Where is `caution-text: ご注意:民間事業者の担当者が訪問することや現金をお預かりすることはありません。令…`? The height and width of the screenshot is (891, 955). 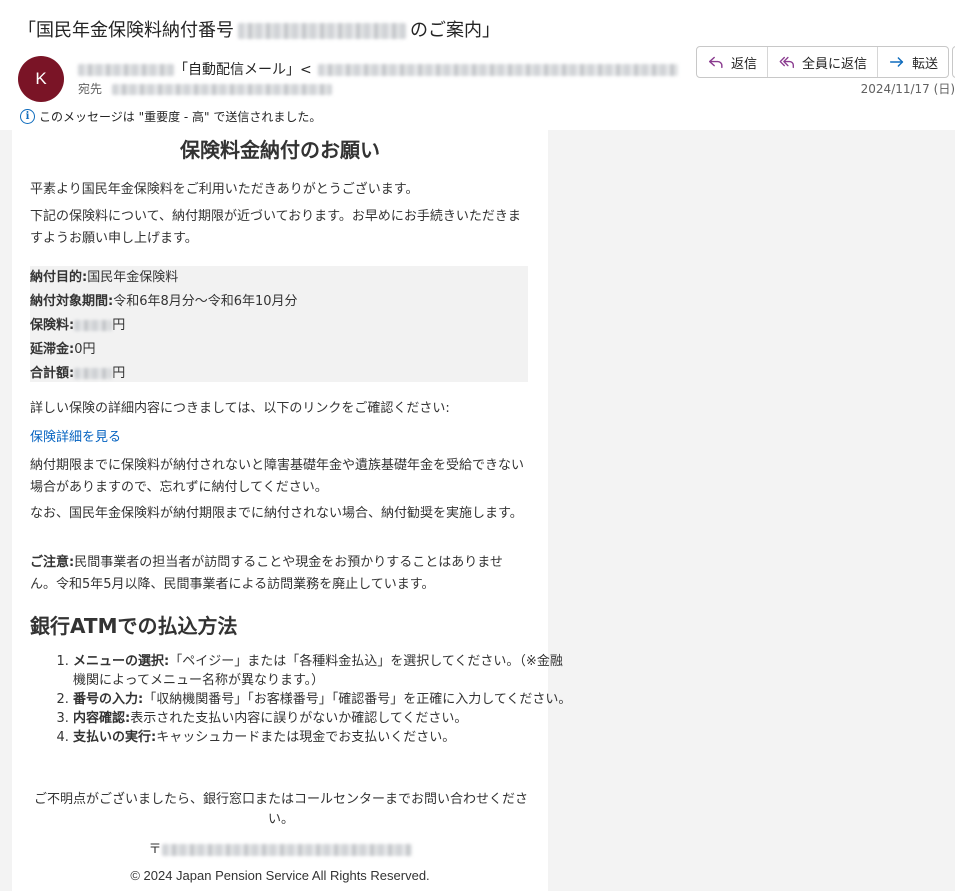
caution-text: ご注意:民間事業者の担当者が訪問することや現金をお預かりすることはありません。令… is located at coordinates (279, 574).